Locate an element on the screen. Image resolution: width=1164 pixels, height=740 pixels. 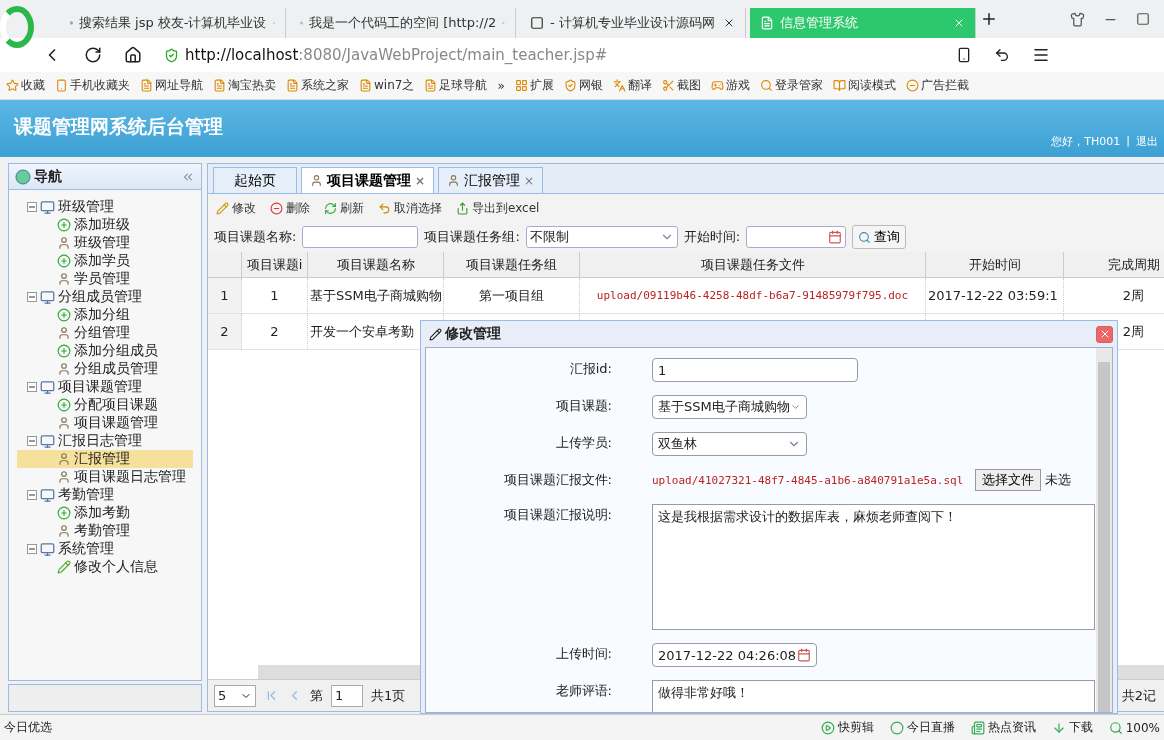
grid-icon is located at coordinates (521, 85).